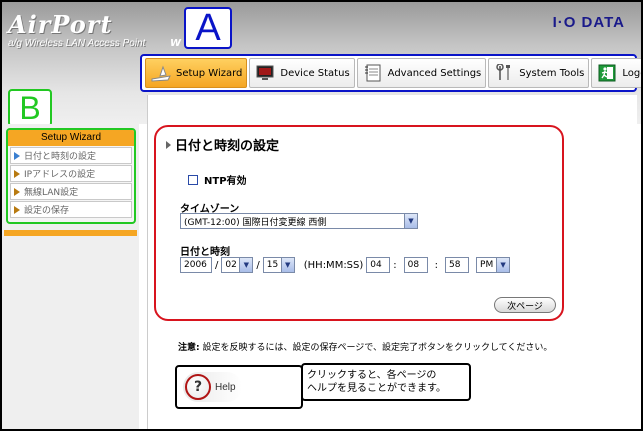 The width and height of the screenshot is (643, 431). I want to click on tab-advanced-settings: Advanced Settings, so click(421, 73).